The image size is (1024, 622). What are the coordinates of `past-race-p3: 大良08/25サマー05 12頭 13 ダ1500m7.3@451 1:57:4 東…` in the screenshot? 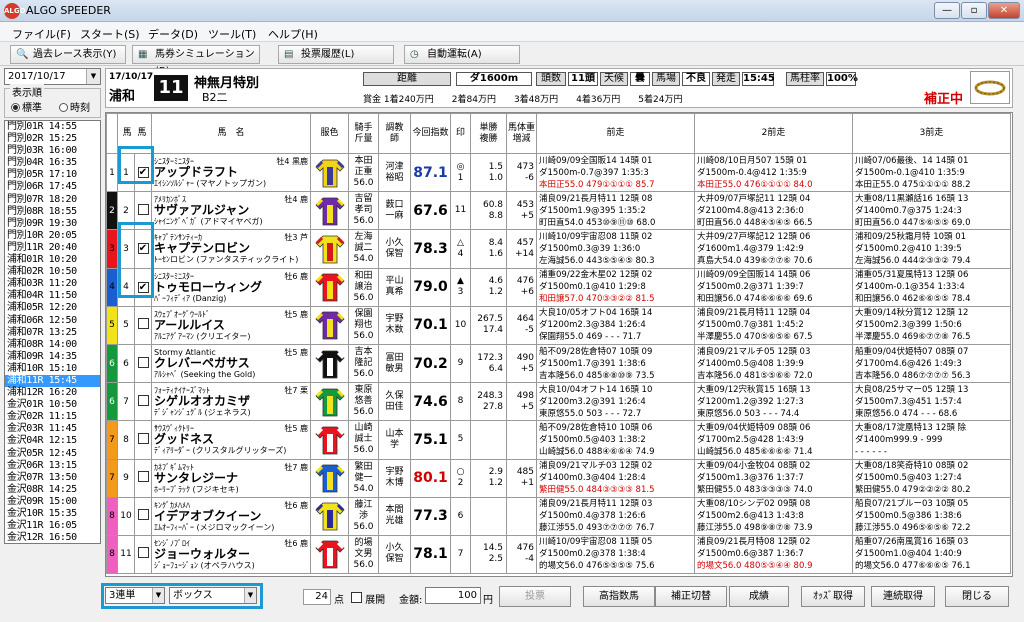 It's located at (932, 402).